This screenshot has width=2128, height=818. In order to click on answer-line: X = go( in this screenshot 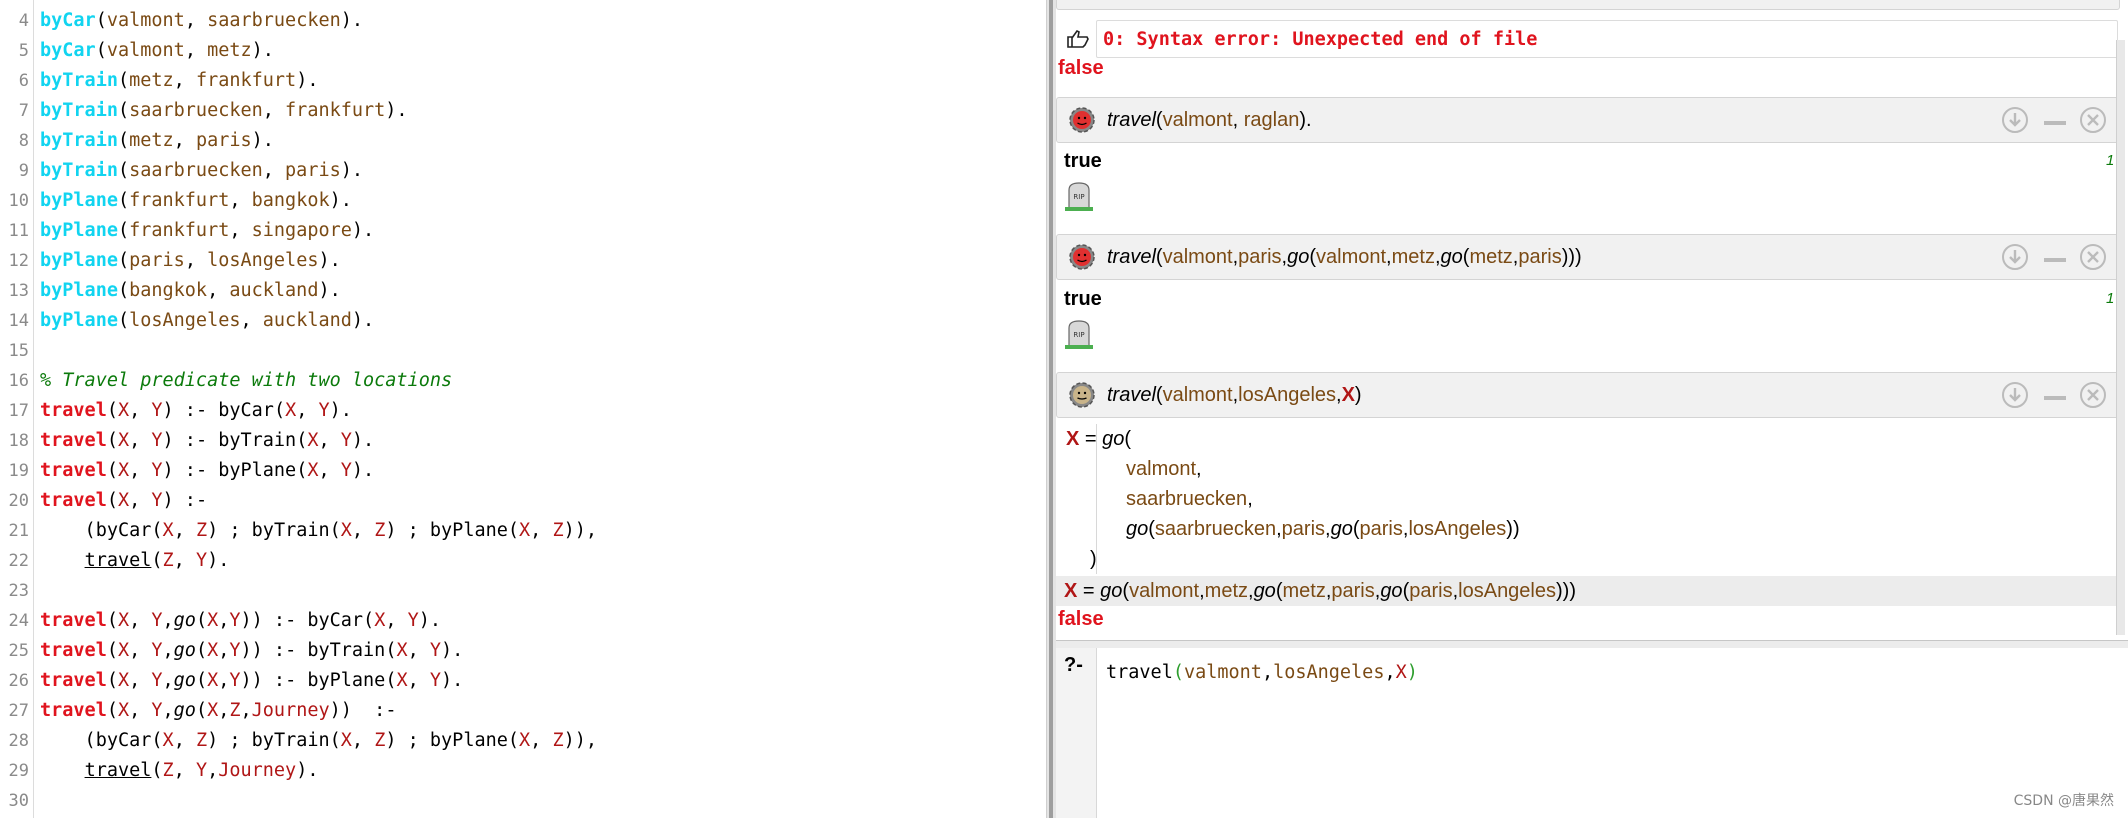, I will do `click(1098, 439)`.